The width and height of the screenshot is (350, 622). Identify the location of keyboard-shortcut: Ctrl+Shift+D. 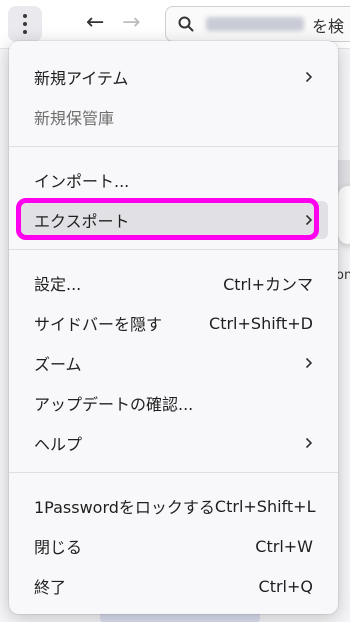
(261, 323).